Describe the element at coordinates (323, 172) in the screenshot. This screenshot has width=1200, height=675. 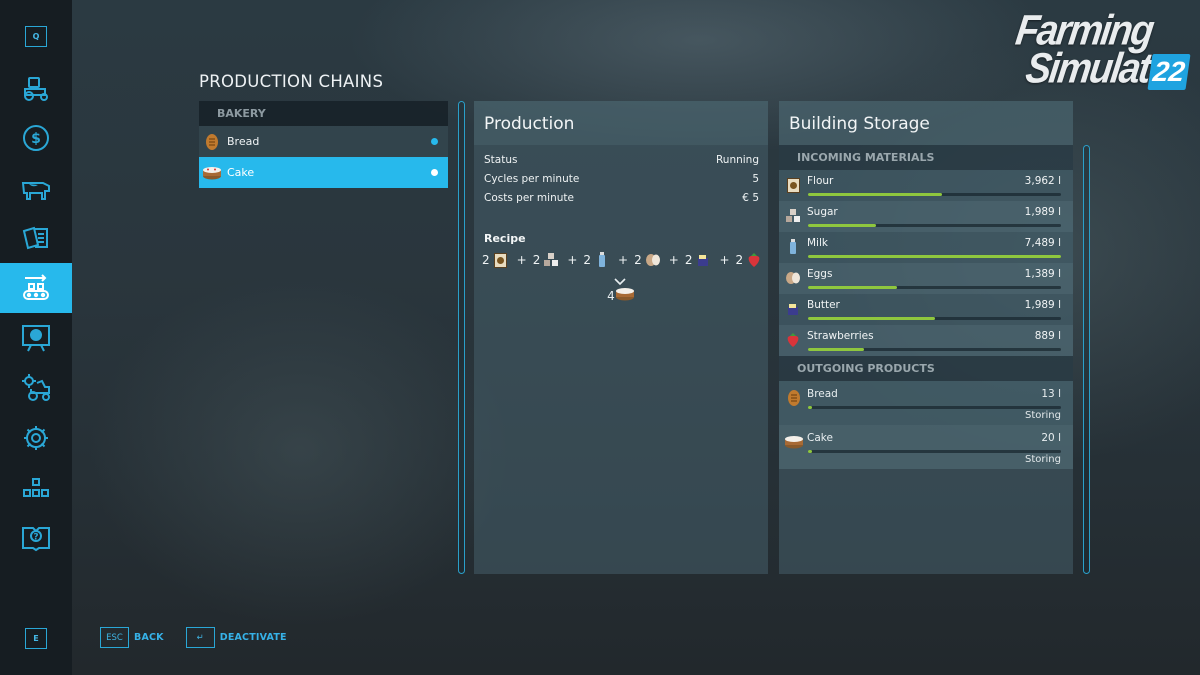
I see `chain-item-cake: Cake` at that location.